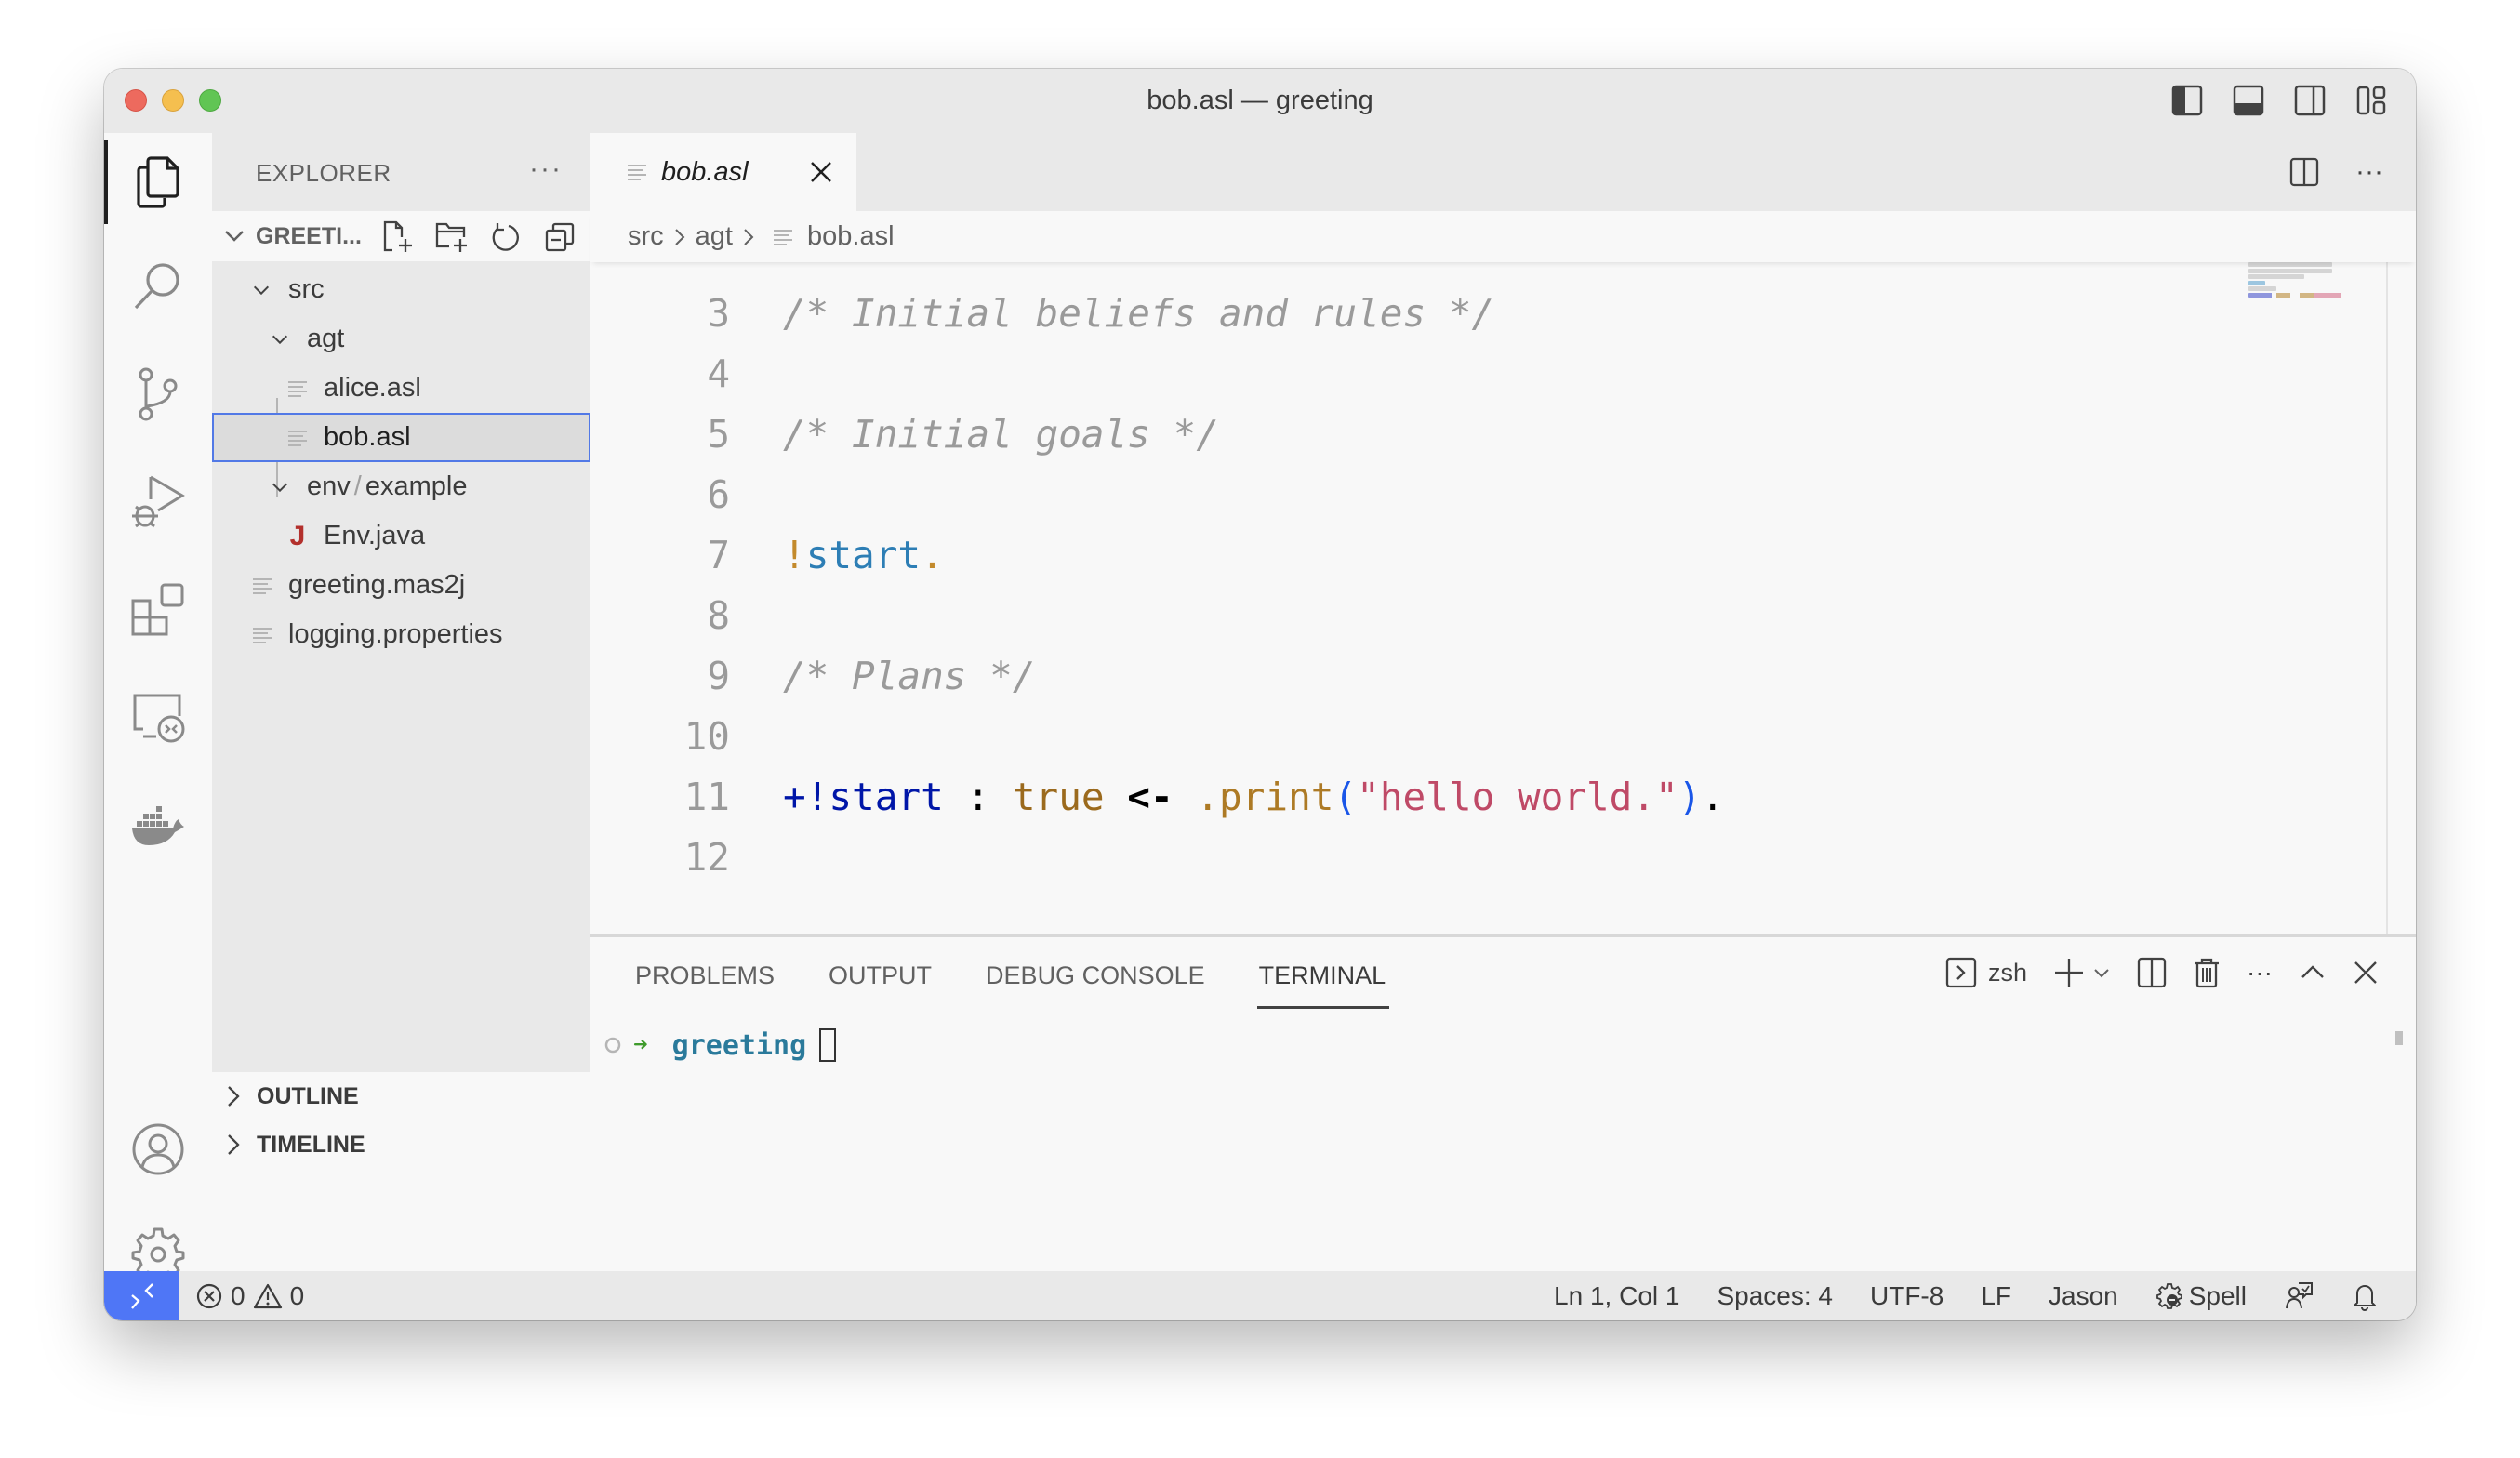  Describe the element at coordinates (234, 1144) in the screenshot. I see `chevron-right-icon` at that location.